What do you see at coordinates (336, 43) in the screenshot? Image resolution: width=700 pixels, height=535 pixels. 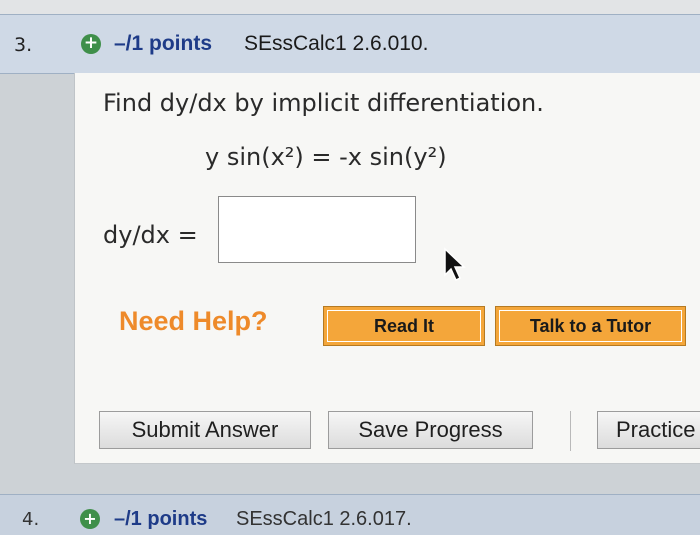 I see `question-code: SEssCalc1 2.6.010.` at bounding box center [336, 43].